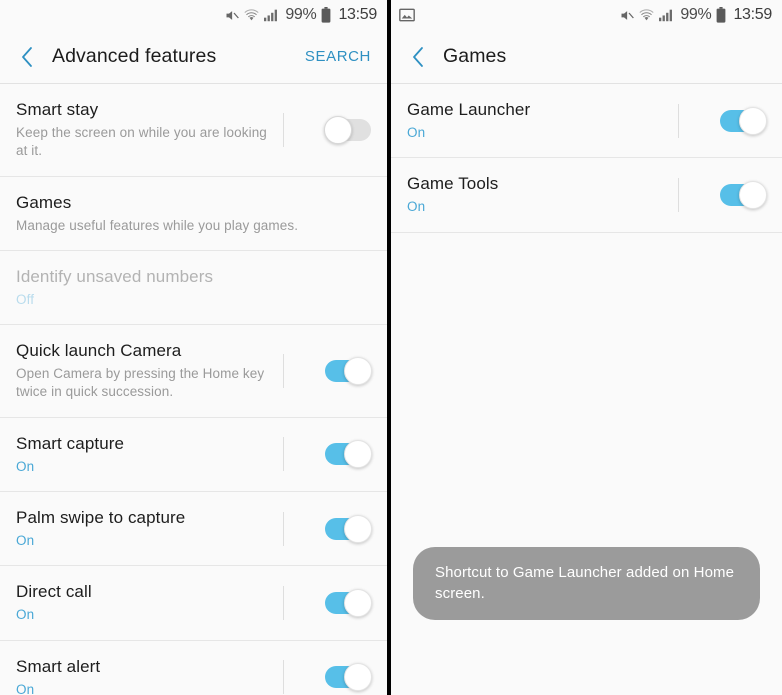  I want to click on screenshot-image-icon, so click(407, 15).